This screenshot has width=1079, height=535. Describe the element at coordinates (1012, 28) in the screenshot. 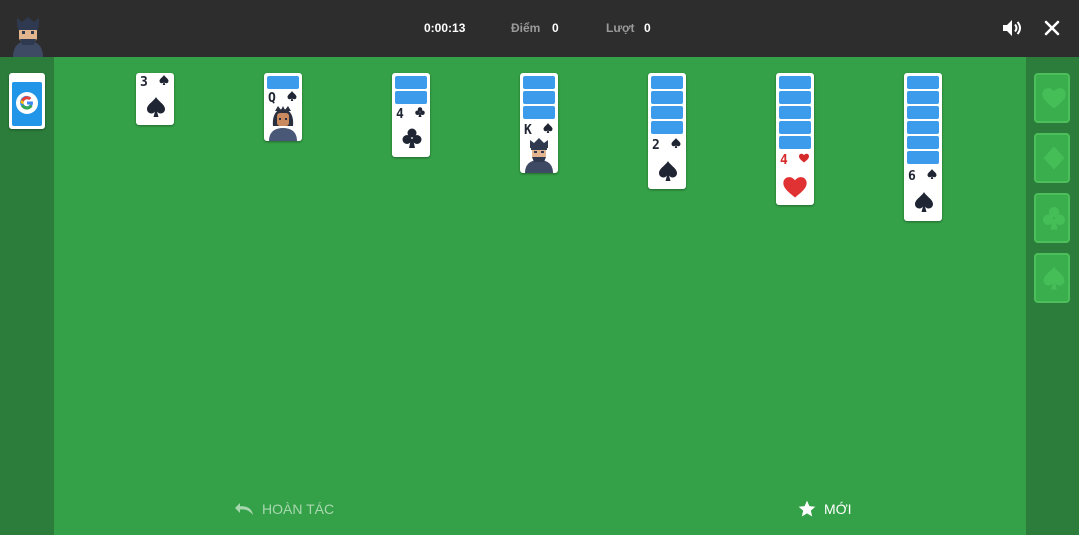

I see `volume-icon` at that location.